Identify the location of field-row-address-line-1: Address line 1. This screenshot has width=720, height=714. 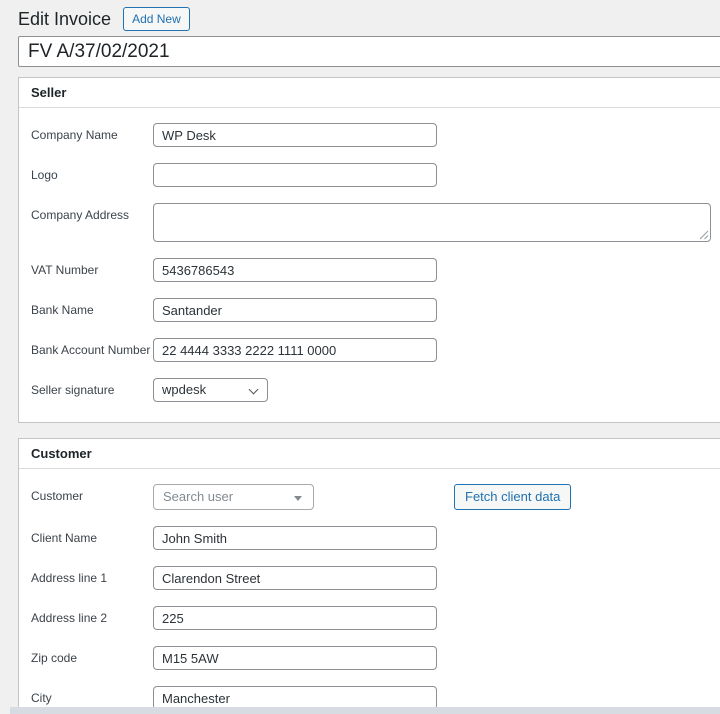
(375, 578).